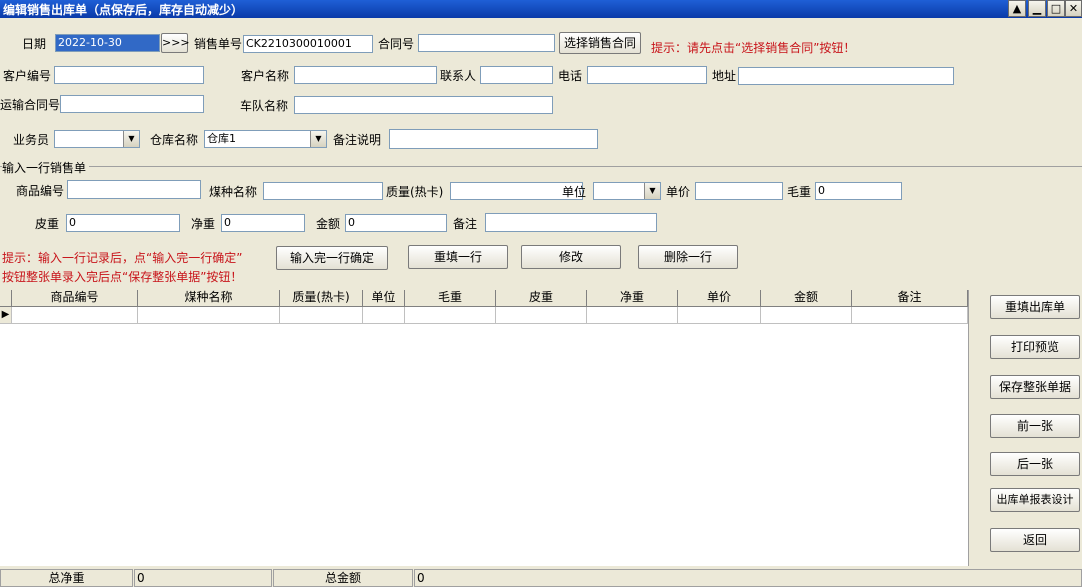  Describe the element at coordinates (516, 75) in the screenshot. I see `contact-field` at that location.